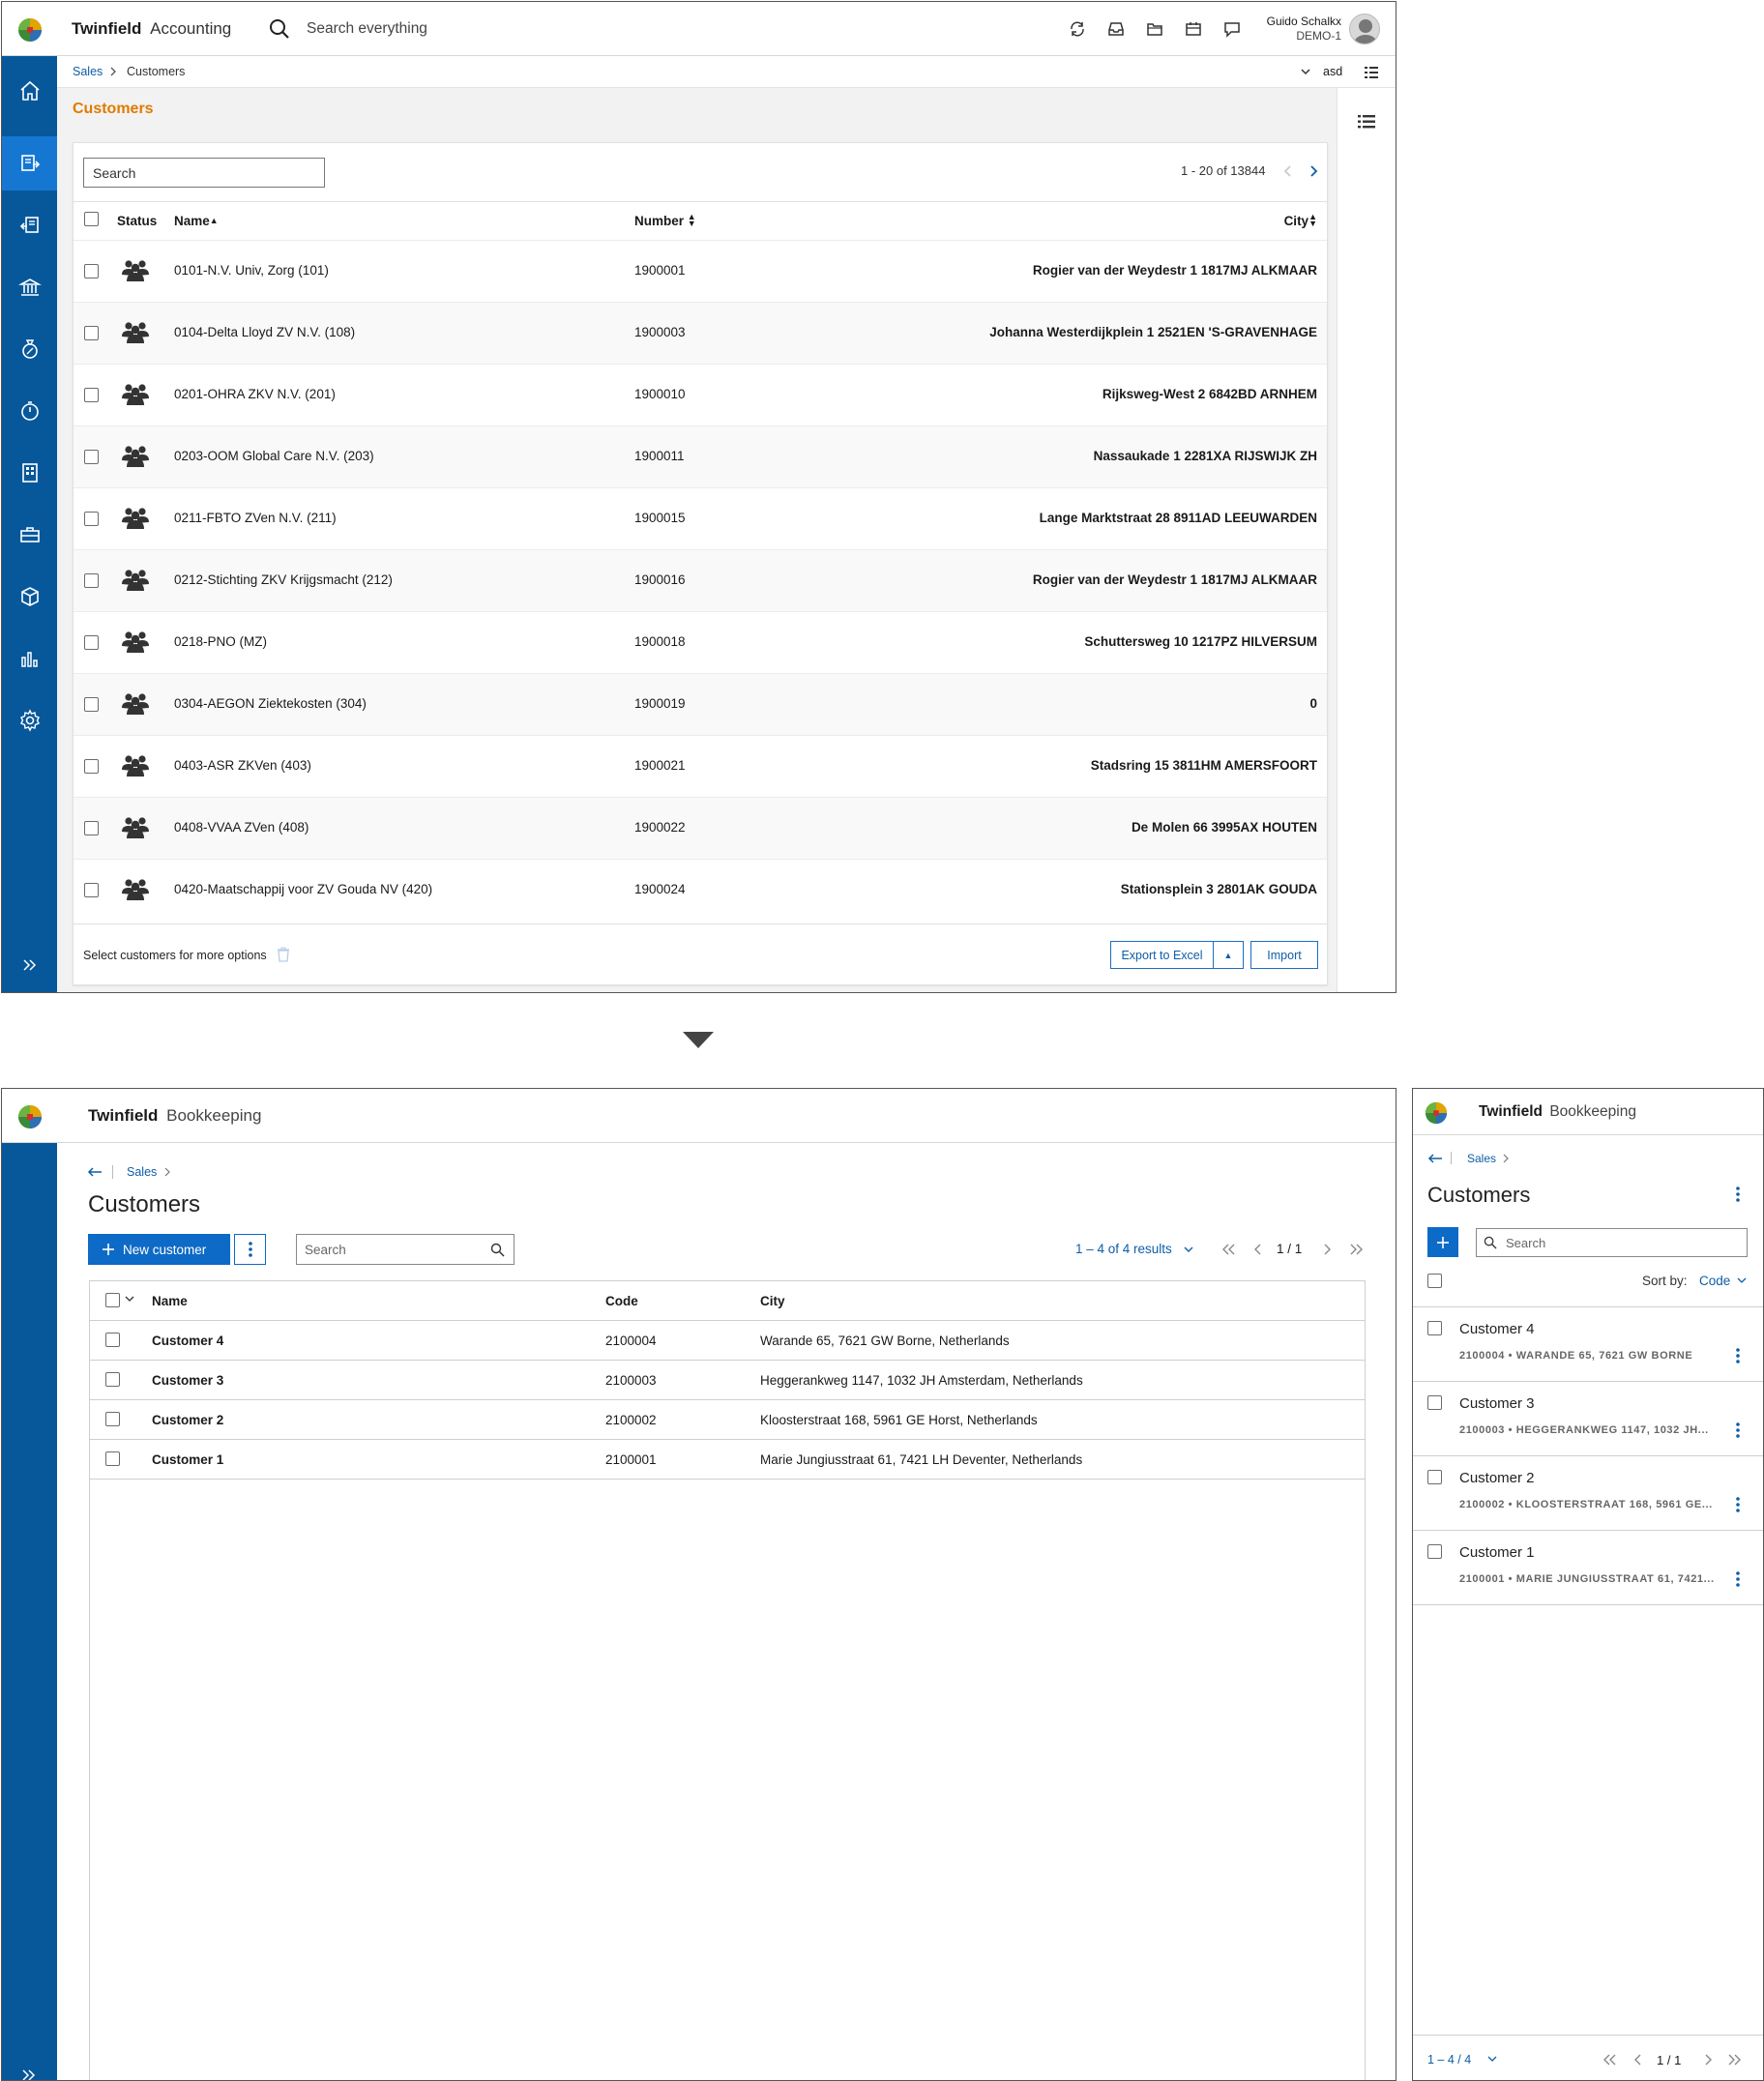 This screenshot has height=2081, width=1764. I want to click on customer-name: Customer 3, so click(1497, 1403).